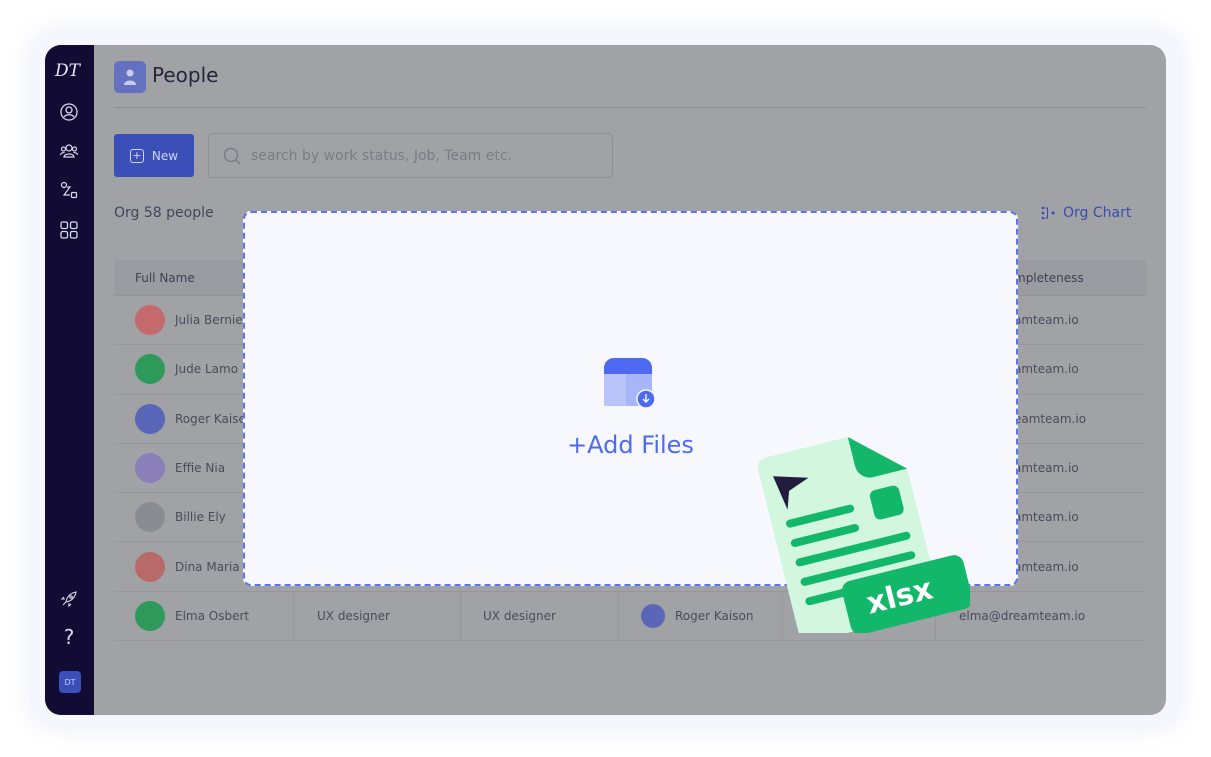 The image size is (1211, 757). Describe the element at coordinates (862, 535) in the screenshot. I see `xlsx-file-icon: xlsx` at that location.